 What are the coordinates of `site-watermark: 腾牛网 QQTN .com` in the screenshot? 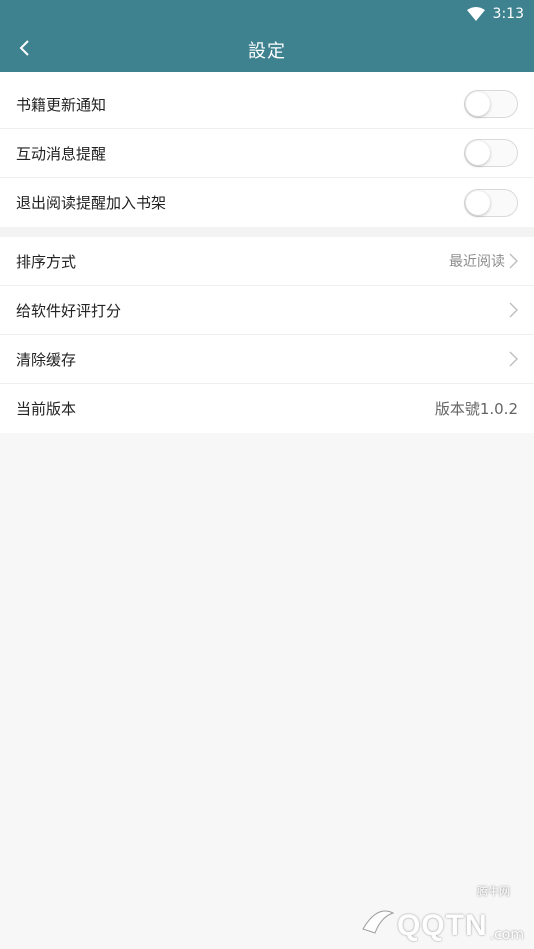 It's located at (440, 914).